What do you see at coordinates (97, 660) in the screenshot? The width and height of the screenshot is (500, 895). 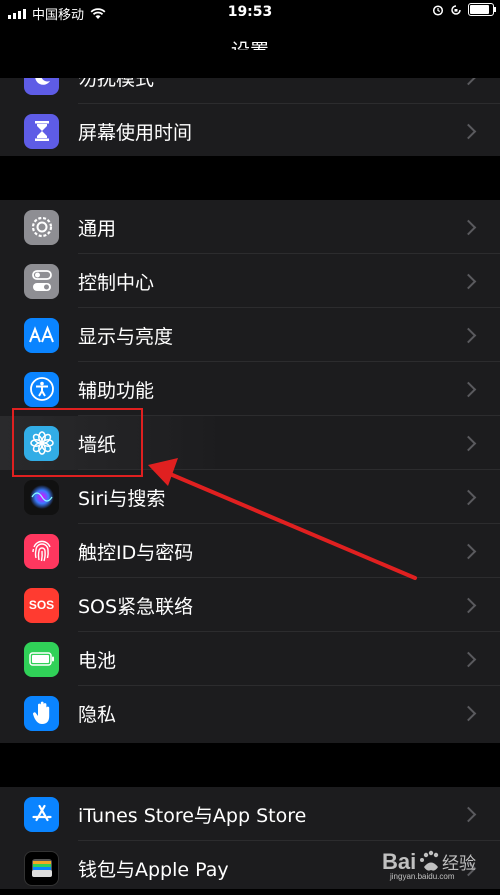 I see `row-label: 电池` at bounding box center [97, 660].